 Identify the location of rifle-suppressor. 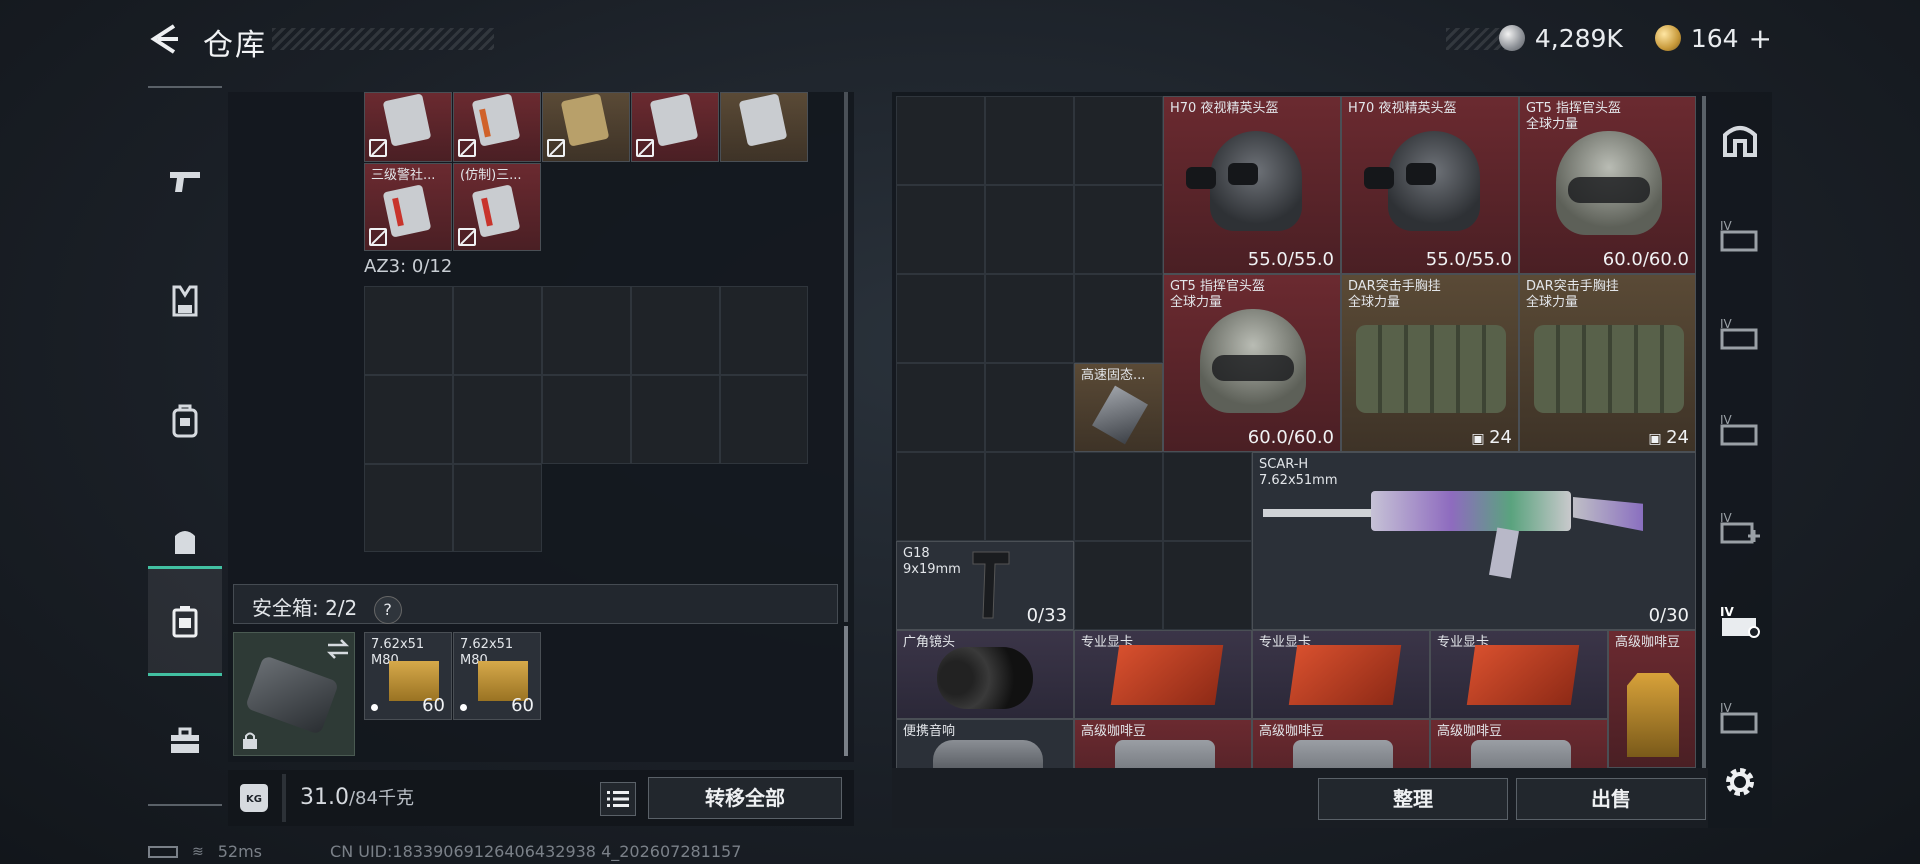
(1318, 513).